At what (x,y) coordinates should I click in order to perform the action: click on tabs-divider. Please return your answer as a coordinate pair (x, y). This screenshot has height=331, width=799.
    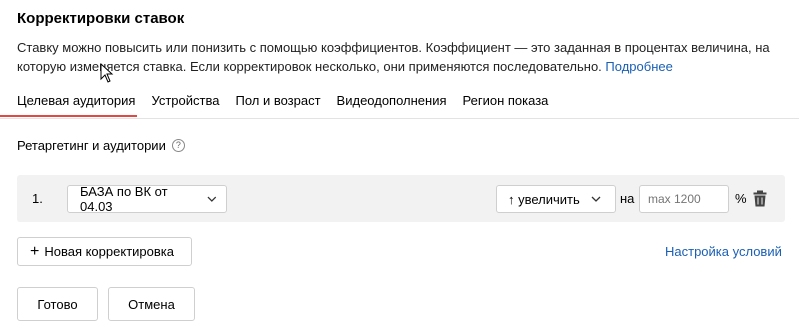
    Looking at the image, I should click on (399, 118).